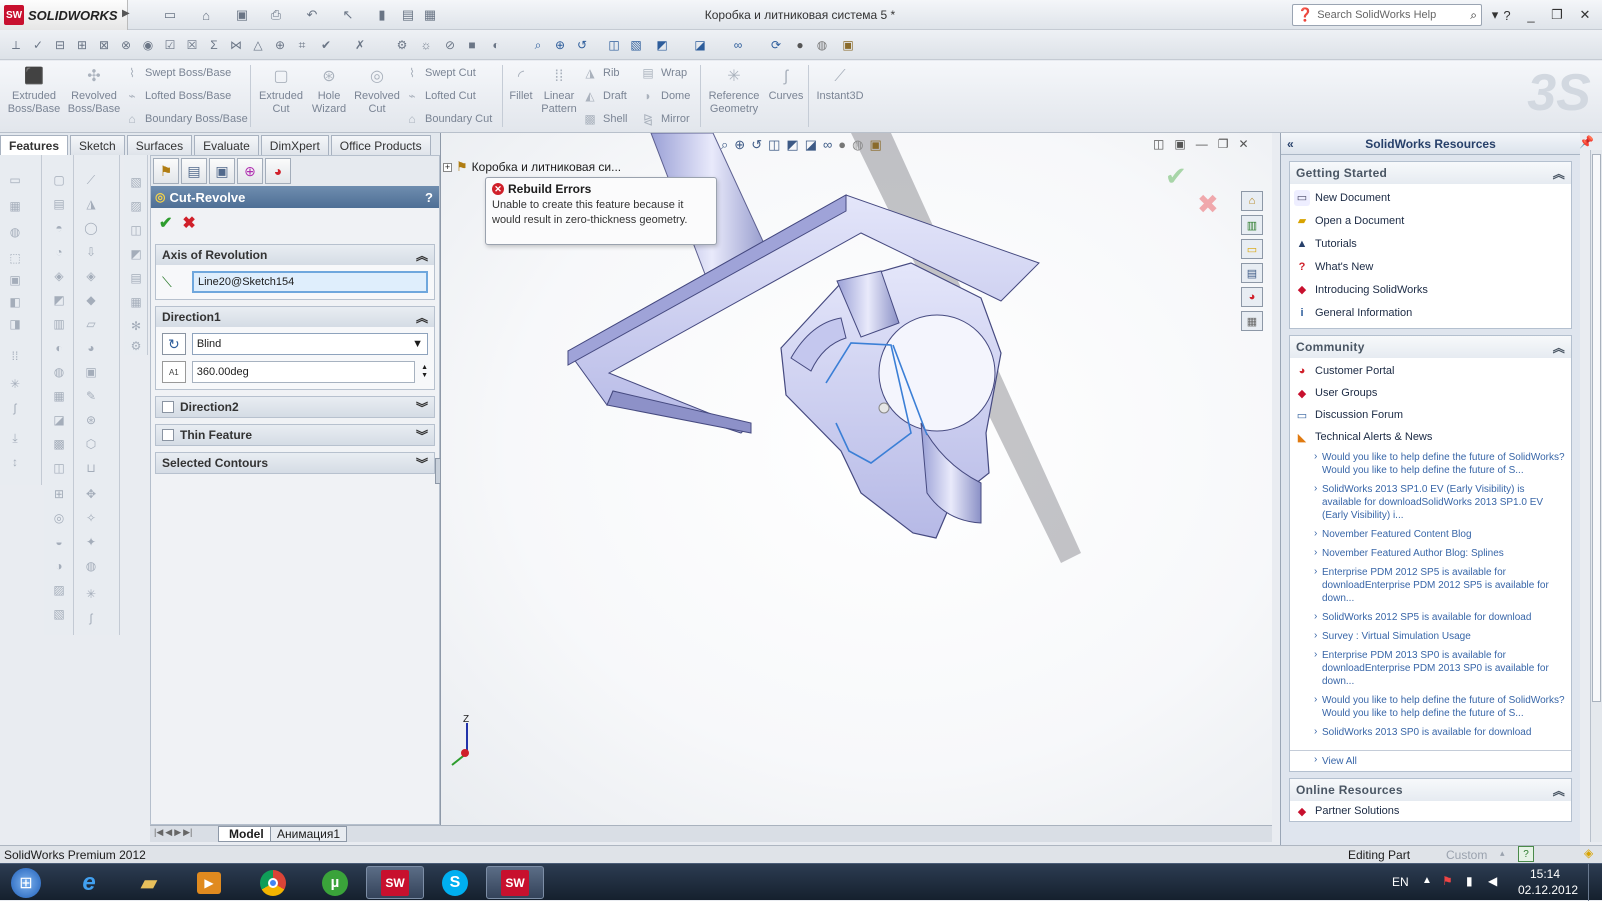 This screenshot has width=1602, height=901. Describe the element at coordinates (91, 566) in the screenshot. I see `feature-tool-icon: ◍` at that location.